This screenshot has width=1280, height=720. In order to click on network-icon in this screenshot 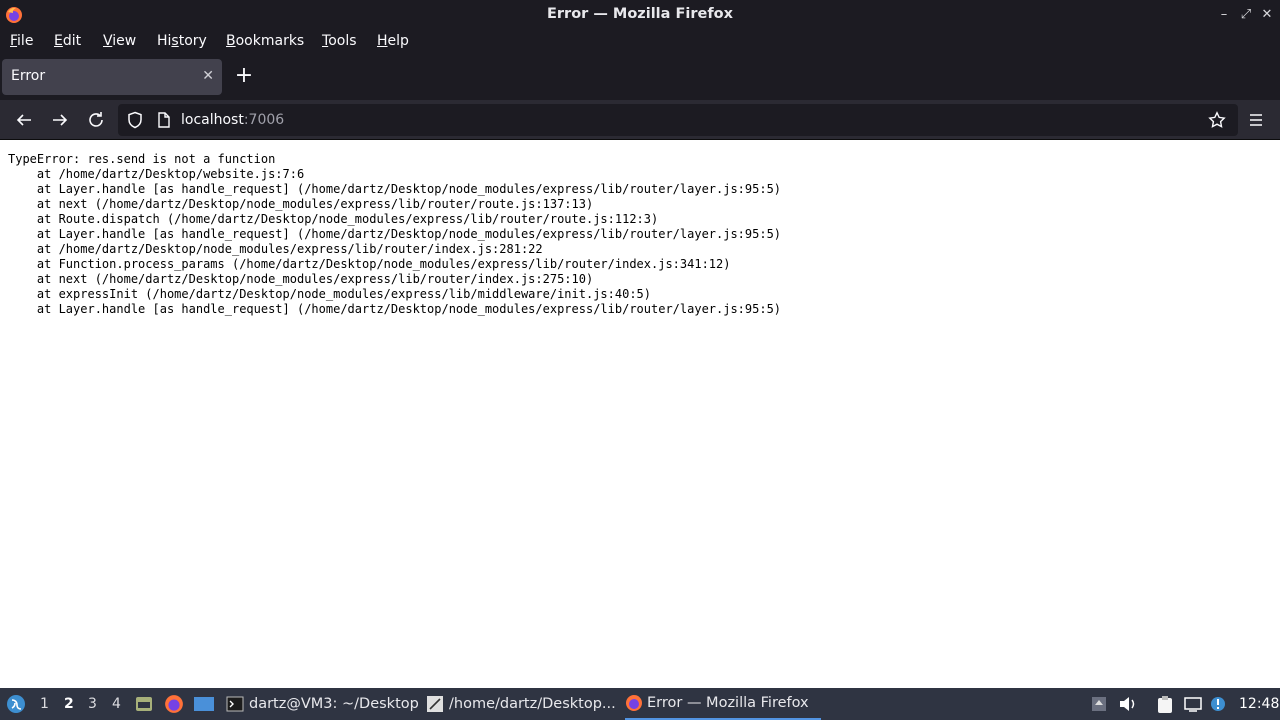, I will do `click(1193, 704)`.